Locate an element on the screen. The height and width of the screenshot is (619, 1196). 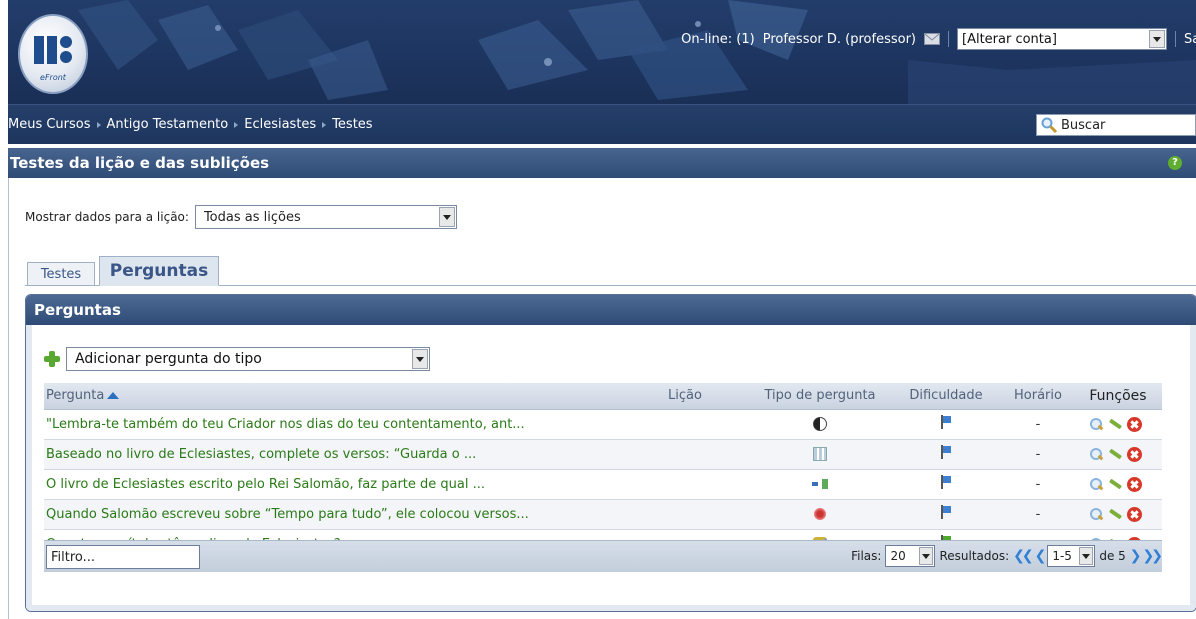
fill-blanks-icon is located at coordinates (820, 454).